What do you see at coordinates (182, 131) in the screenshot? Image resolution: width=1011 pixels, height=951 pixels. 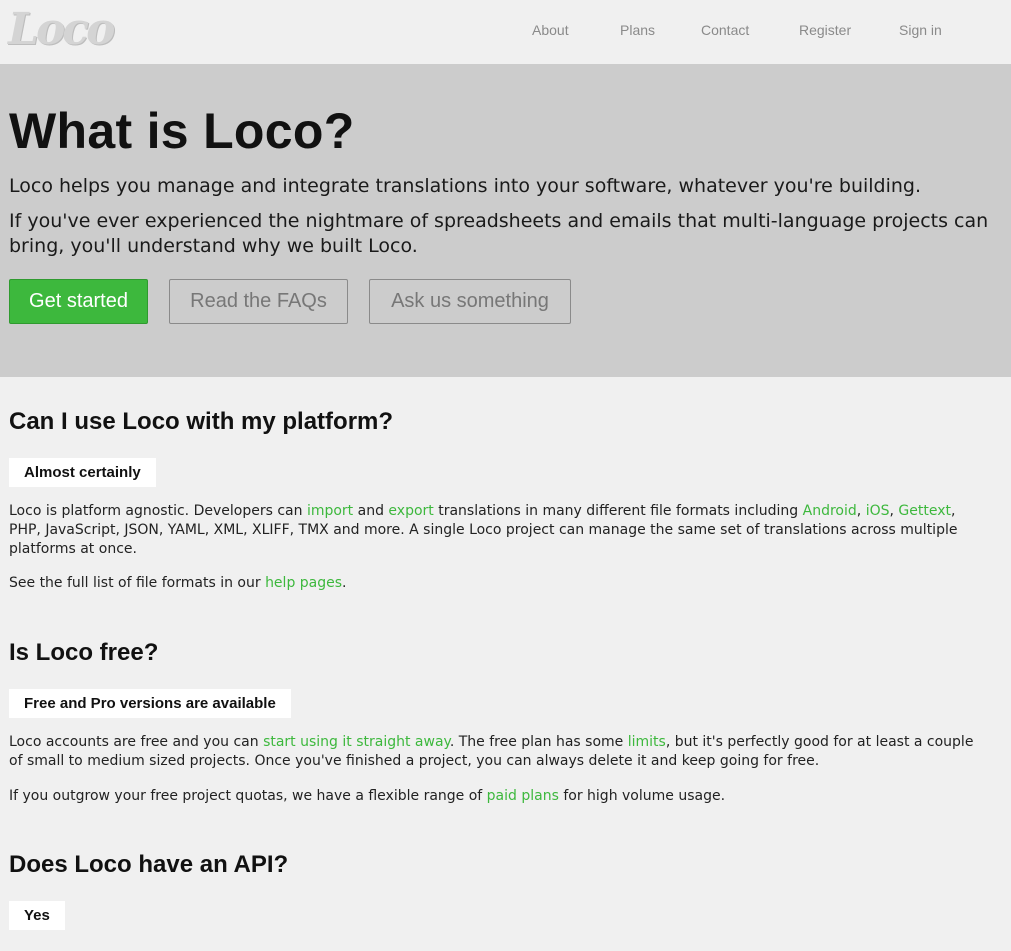 I see `hero-title: What is Loco?` at bounding box center [182, 131].